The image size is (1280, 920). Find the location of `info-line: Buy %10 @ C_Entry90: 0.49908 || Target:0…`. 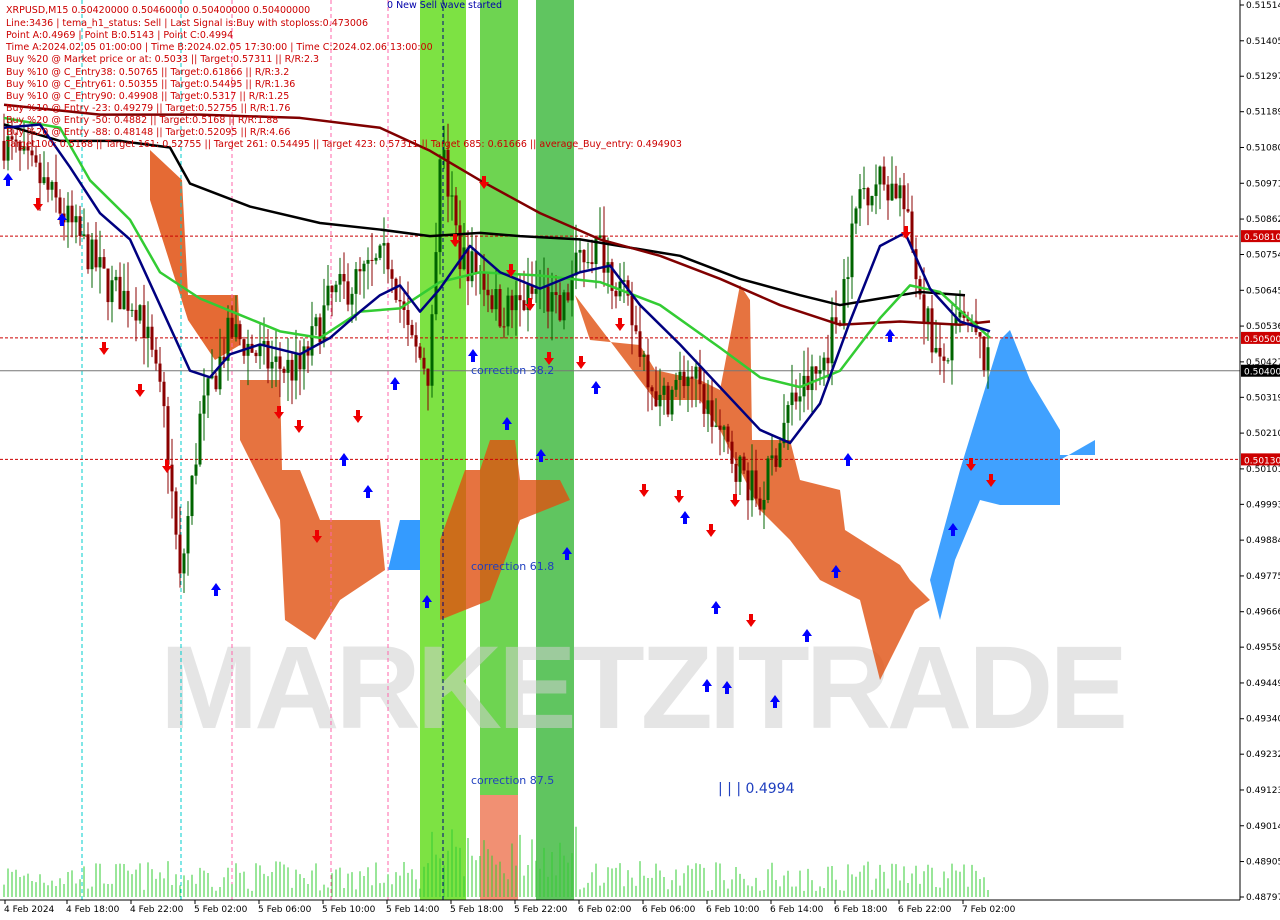

info-line: Buy %10 @ C_Entry90: 0.49908 || Target:0… is located at coordinates (147, 96).